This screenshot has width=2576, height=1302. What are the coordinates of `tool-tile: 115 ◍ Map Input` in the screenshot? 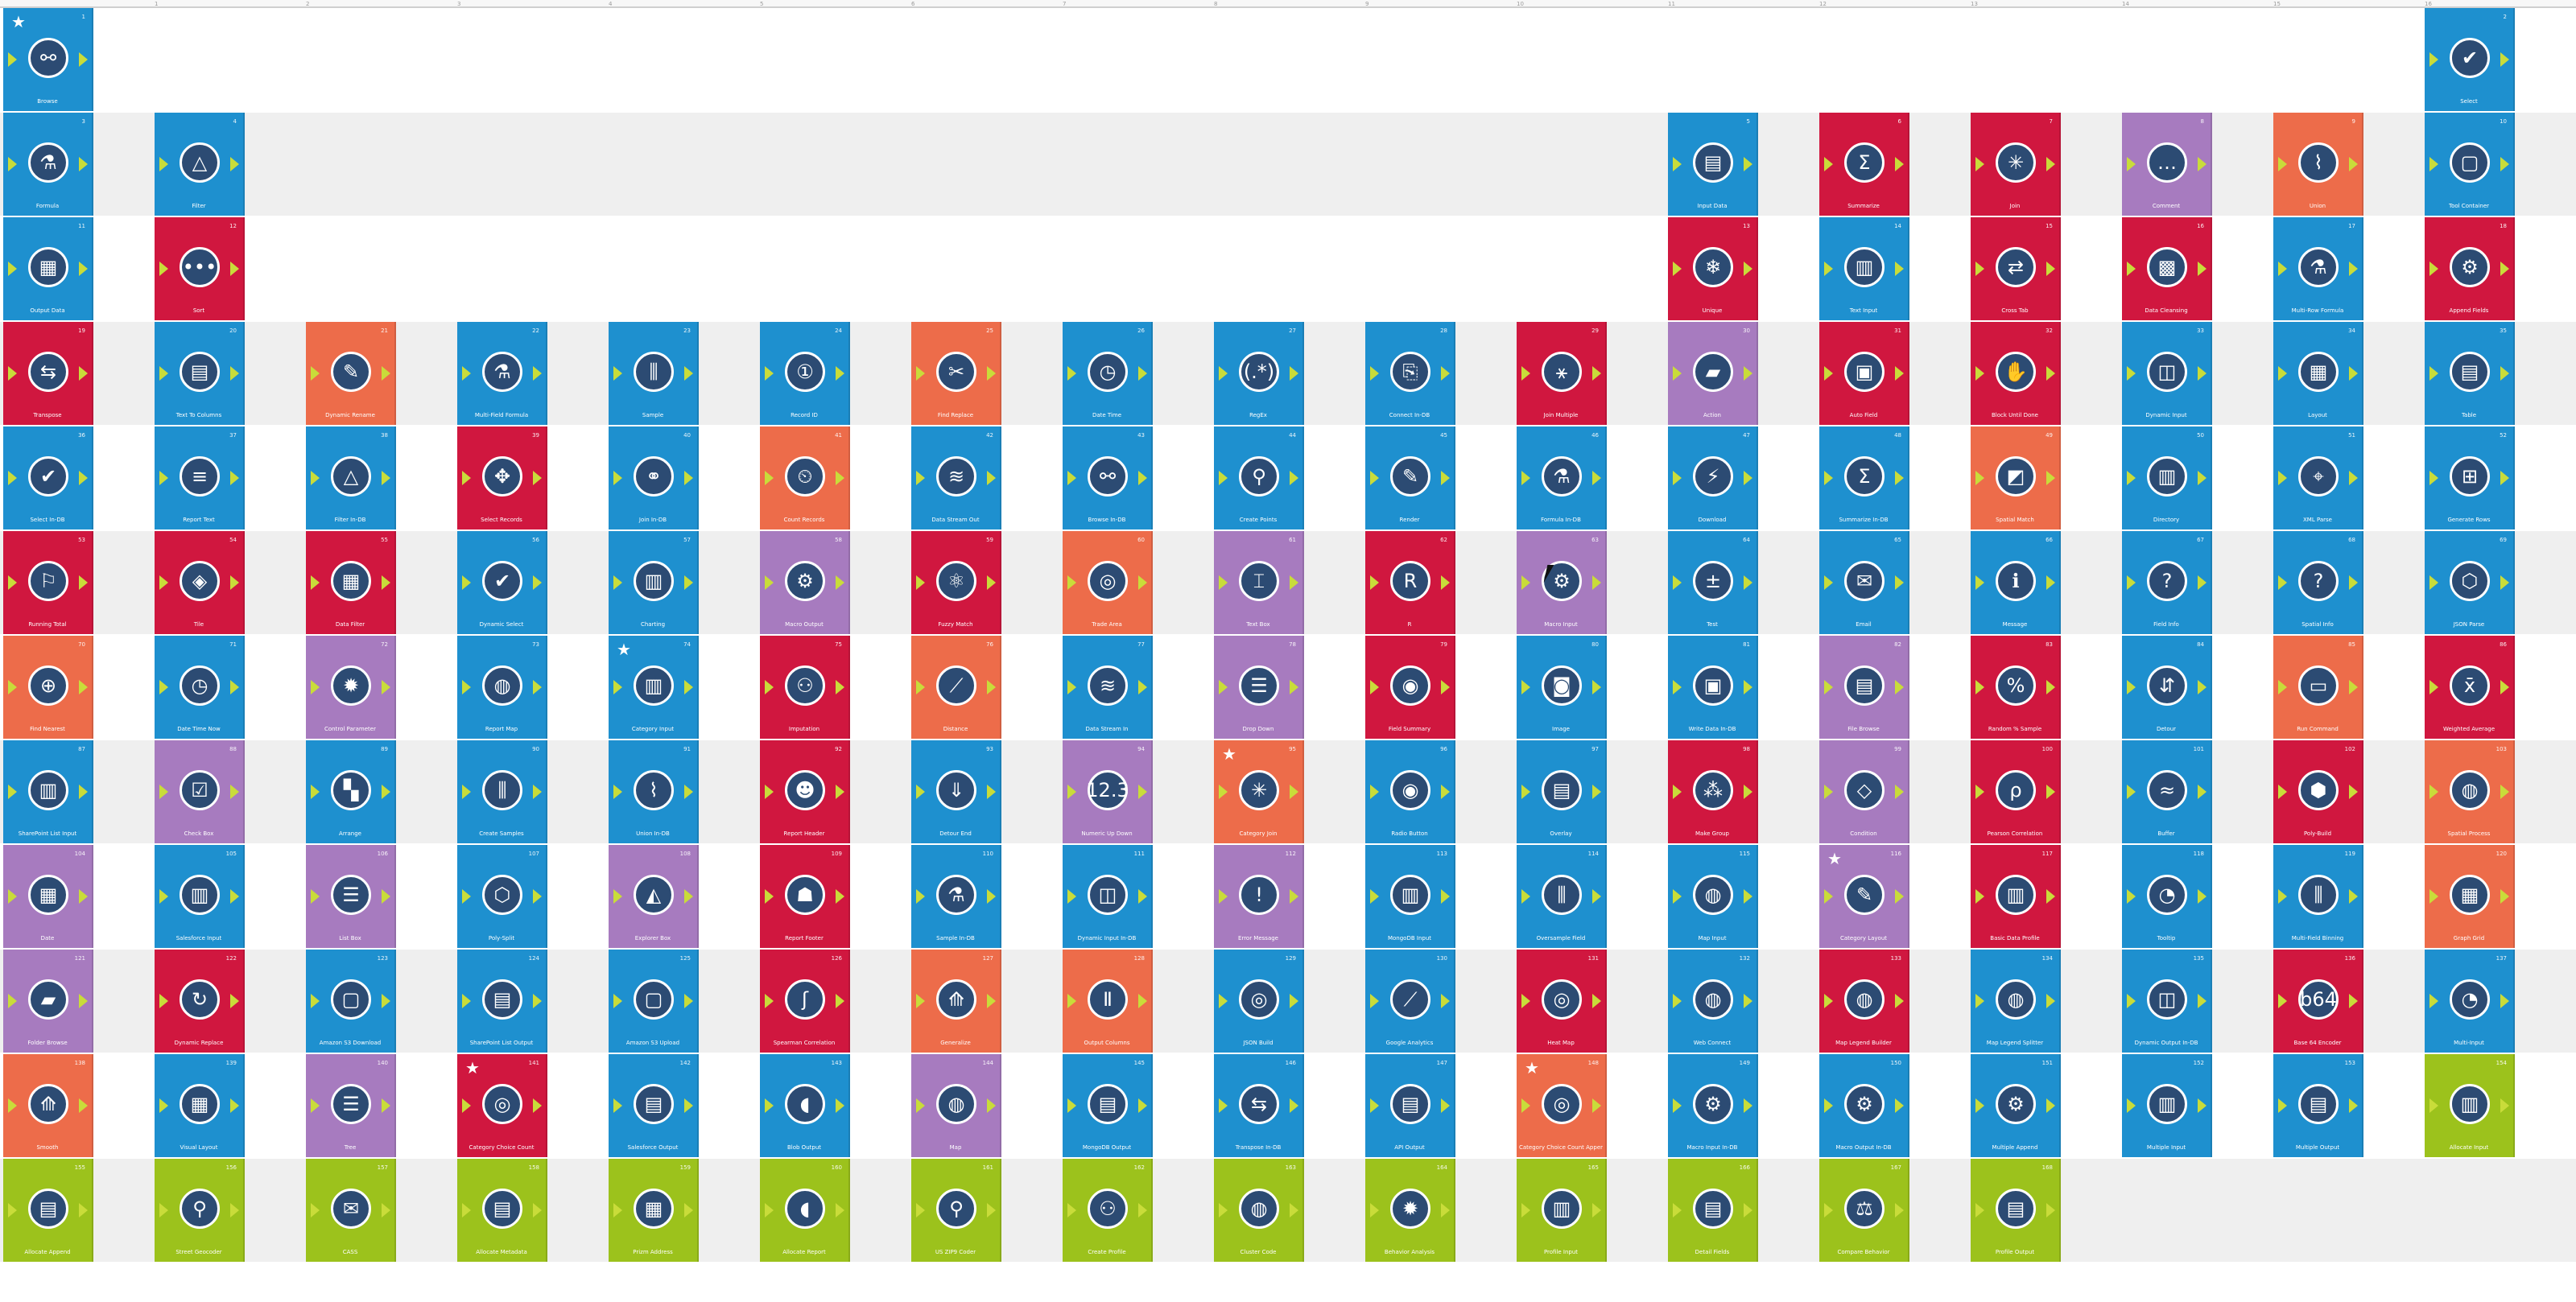 It's located at (1713, 896).